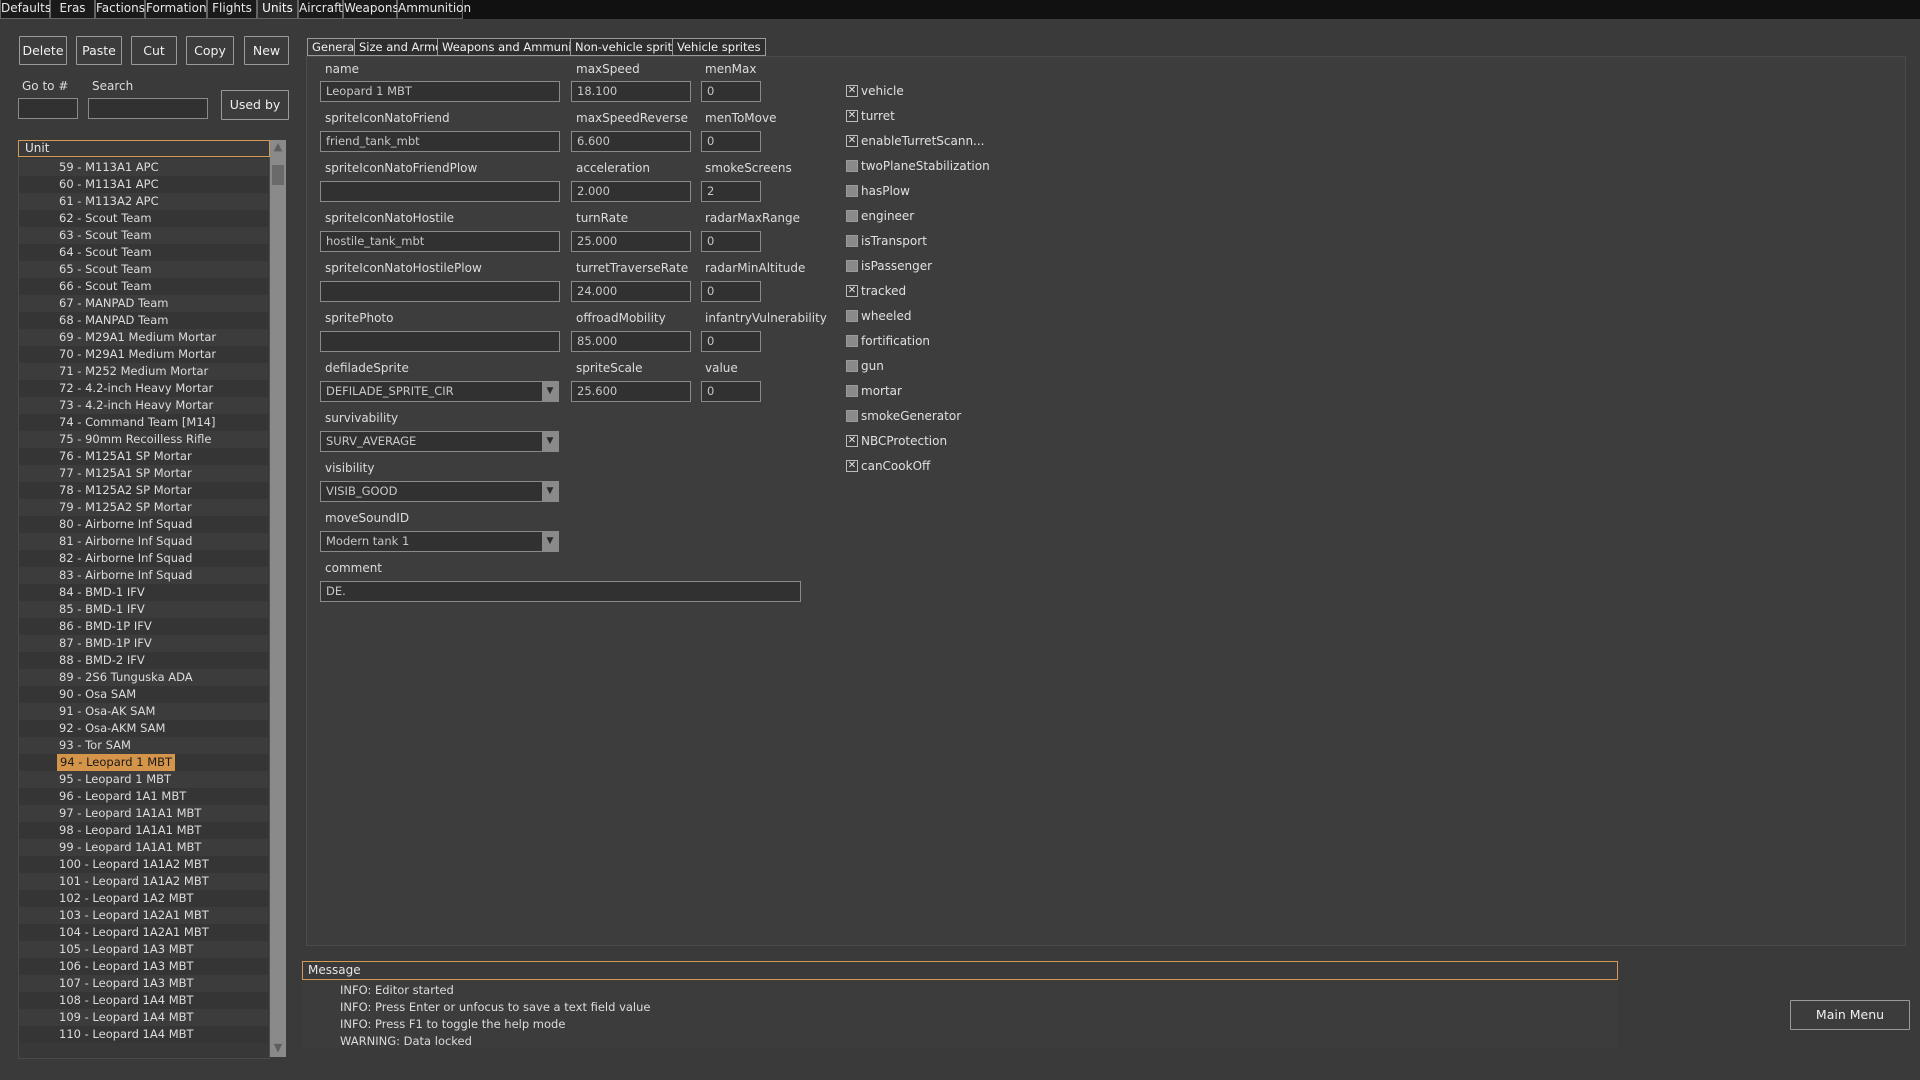 The image size is (1920, 1080). Describe the element at coordinates (179, 9) in the screenshot. I see `menu-formations: Formations` at that location.